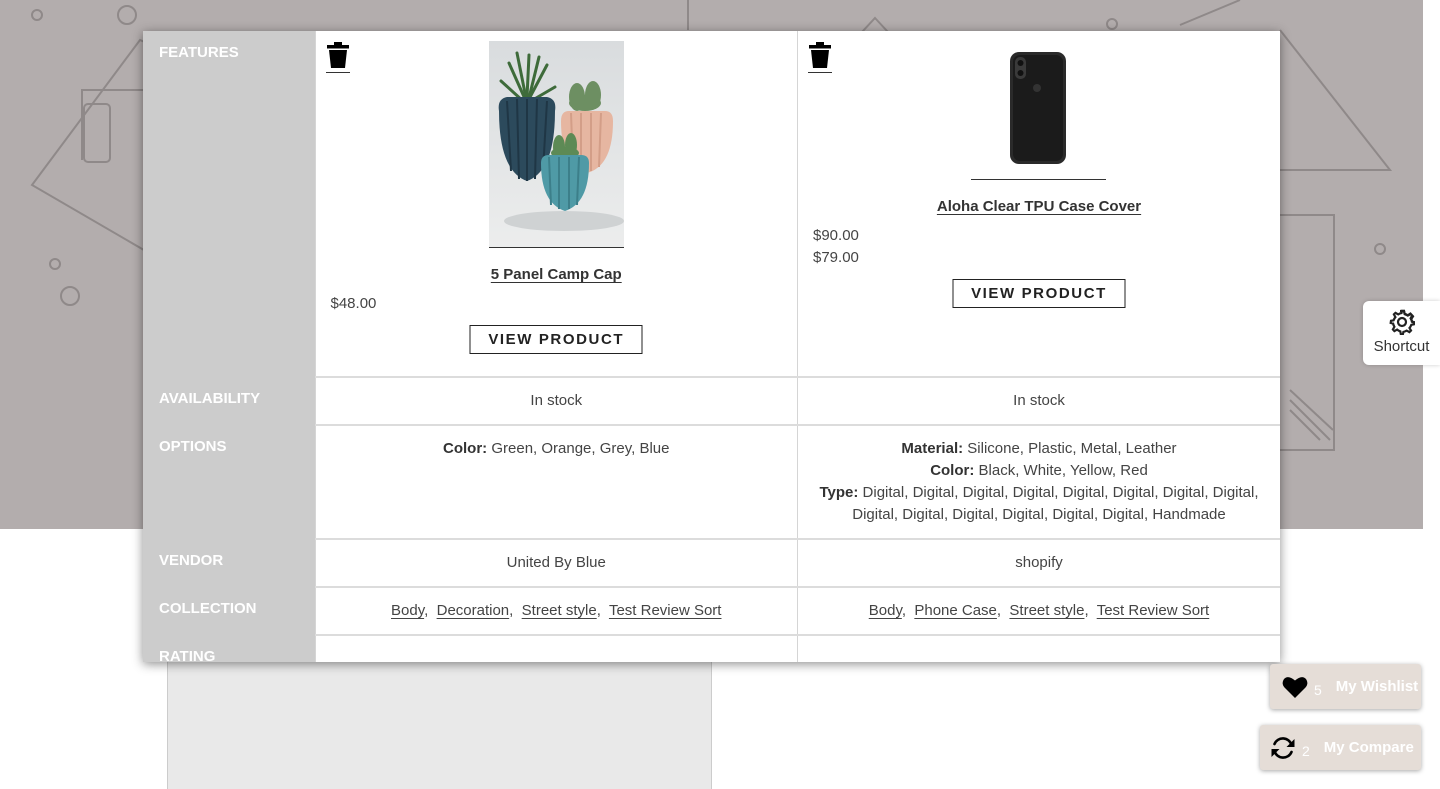  What do you see at coordinates (1038, 563) in the screenshot?
I see `vendor-value: shopify` at bounding box center [1038, 563].